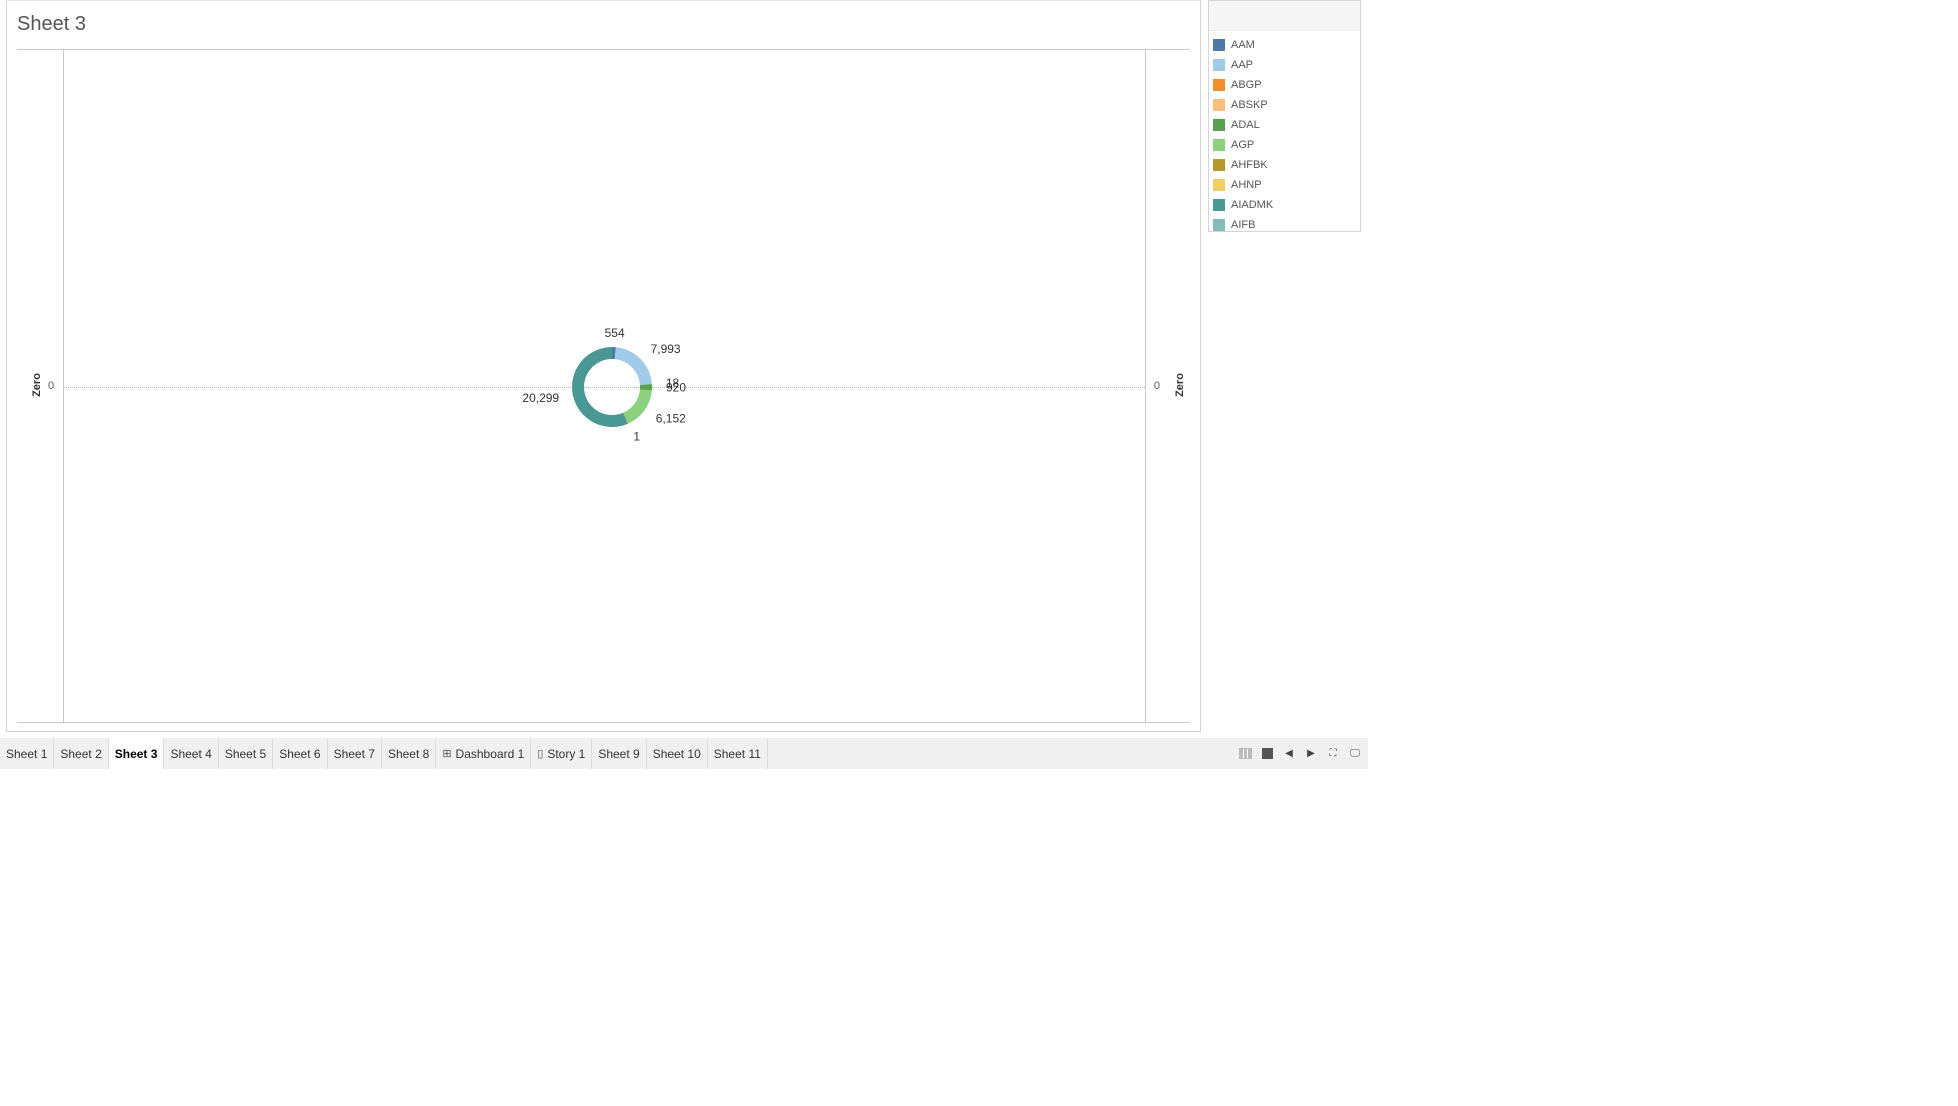 The image size is (1958, 1106). I want to click on legend-item: AAM, so click(1286, 45).